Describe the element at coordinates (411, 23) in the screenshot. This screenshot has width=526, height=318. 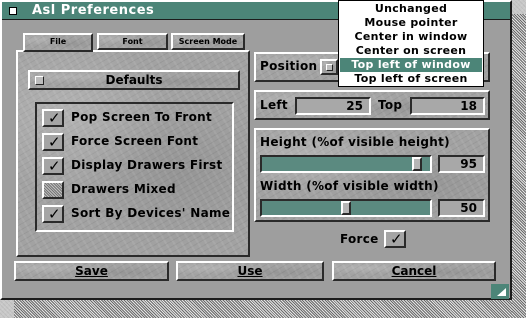
I see `position-option: Mouse pointer` at that location.